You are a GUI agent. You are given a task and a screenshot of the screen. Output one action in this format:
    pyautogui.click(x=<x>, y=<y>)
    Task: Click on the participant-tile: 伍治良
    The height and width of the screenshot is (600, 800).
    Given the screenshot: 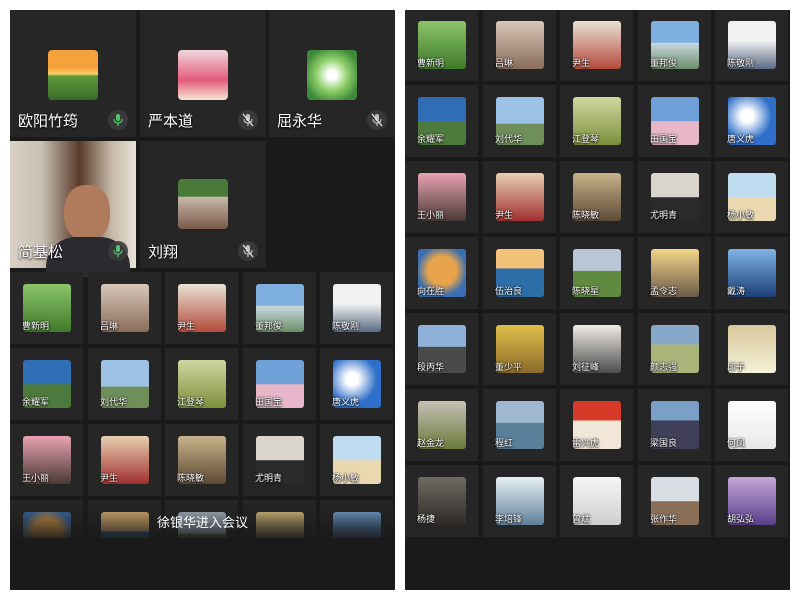 What is the action you would take?
    pyautogui.click(x=519, y=273)
    